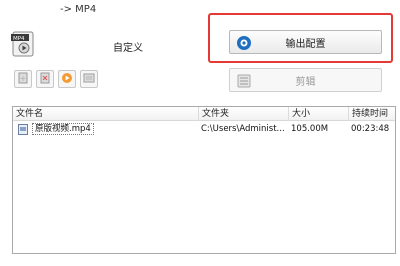 Image resolution: width=400 pixels, height=266 pixels. I want to click on media-info-icon, so click(89, 79).